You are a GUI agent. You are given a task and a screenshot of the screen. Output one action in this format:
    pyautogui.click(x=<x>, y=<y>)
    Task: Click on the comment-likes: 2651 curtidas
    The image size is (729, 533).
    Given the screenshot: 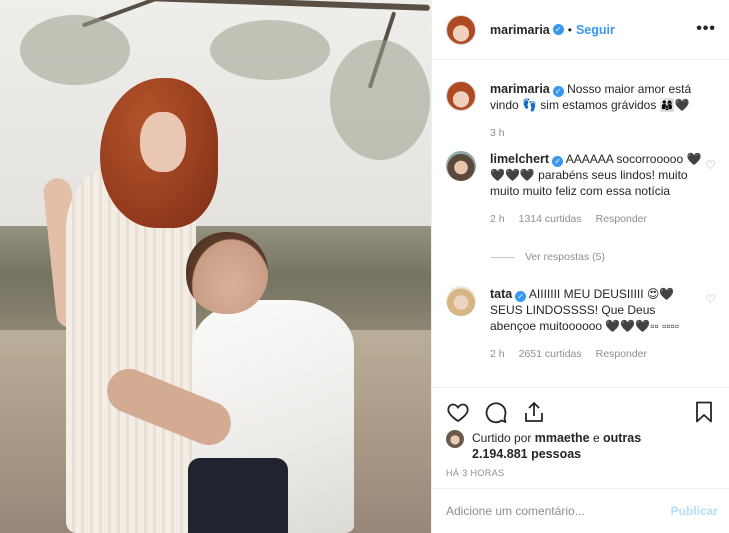 What is the action you would take?
    pyautogui.click(x=550, y=354)
    